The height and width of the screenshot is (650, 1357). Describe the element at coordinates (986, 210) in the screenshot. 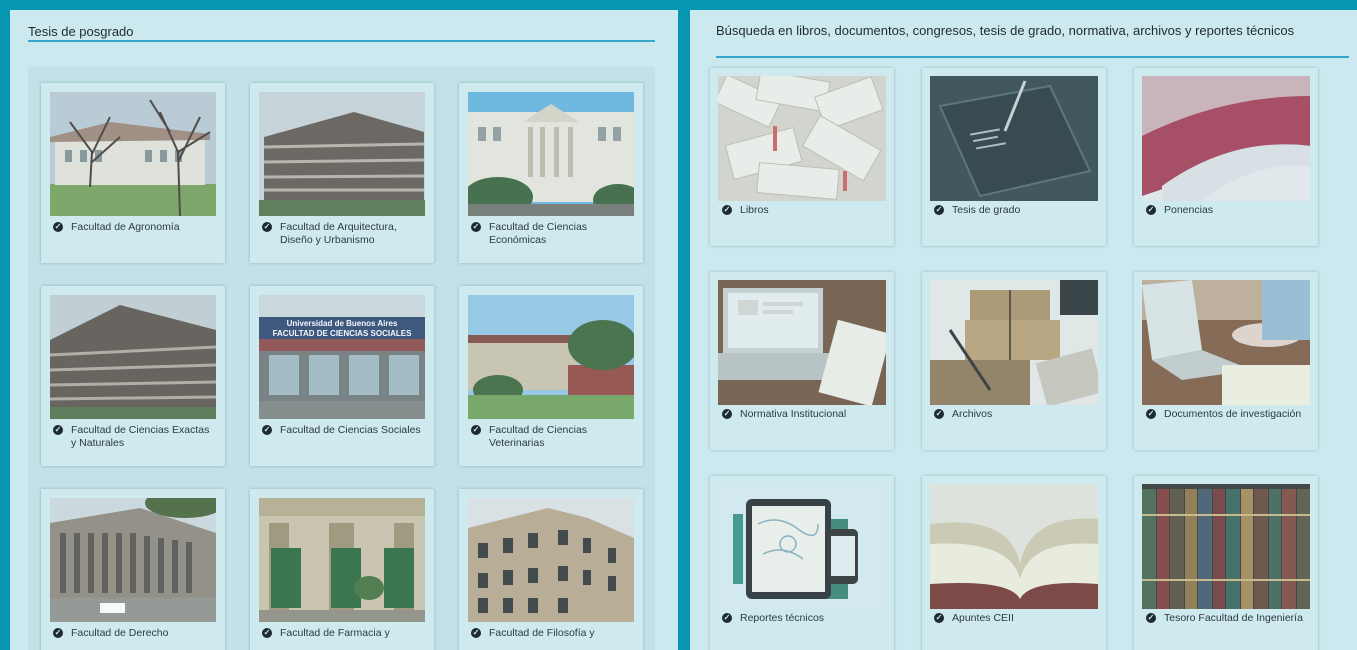

I see `category-label: Tesis de grado` at that location.